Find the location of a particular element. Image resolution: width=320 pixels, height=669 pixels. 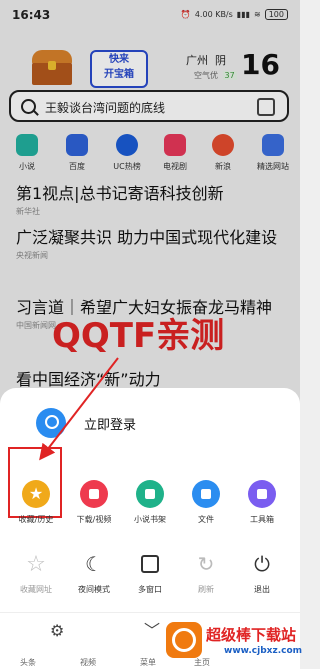

login-label: 立即登录 is located at coordinates (110, 425).